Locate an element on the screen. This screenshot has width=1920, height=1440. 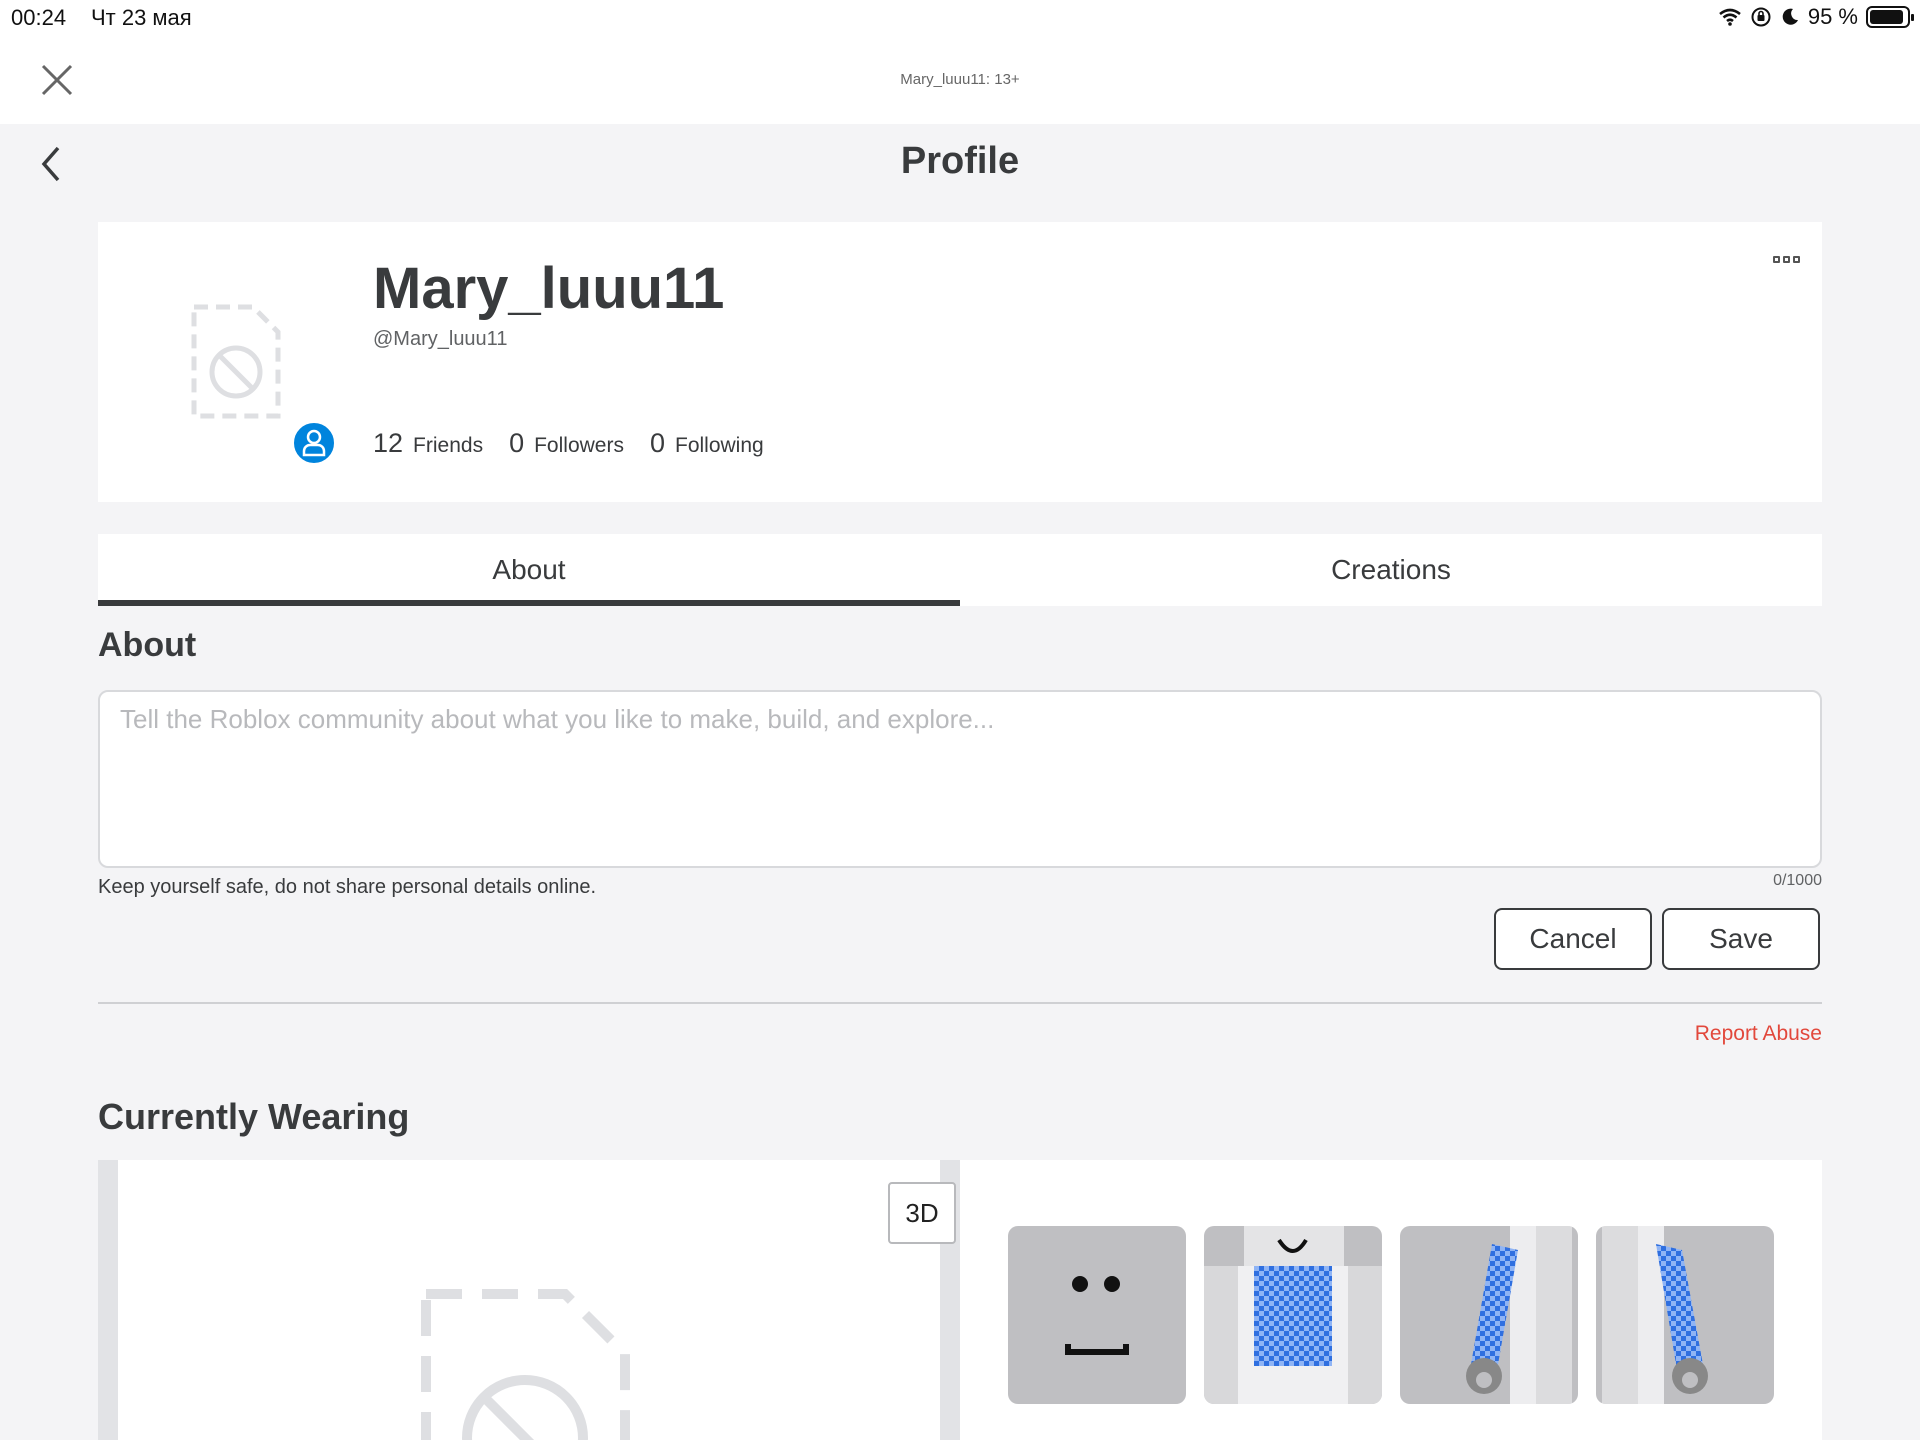
avatar-viewer: 3D is located at coordinates (529, 1300).